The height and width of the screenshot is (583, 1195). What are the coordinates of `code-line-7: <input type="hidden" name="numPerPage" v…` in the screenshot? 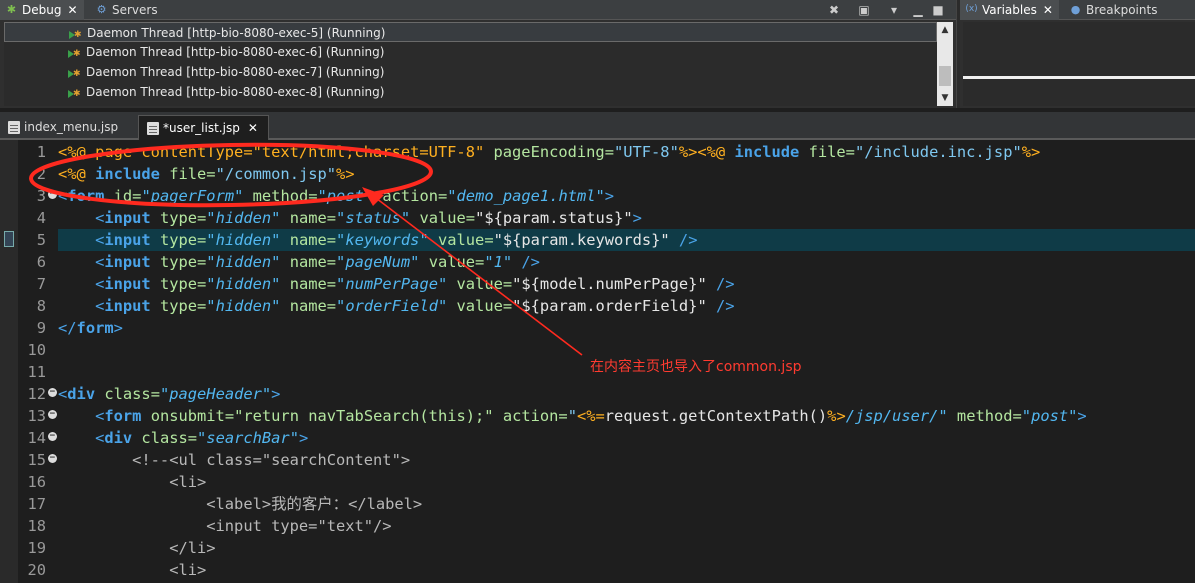 It's located at (396, 284).